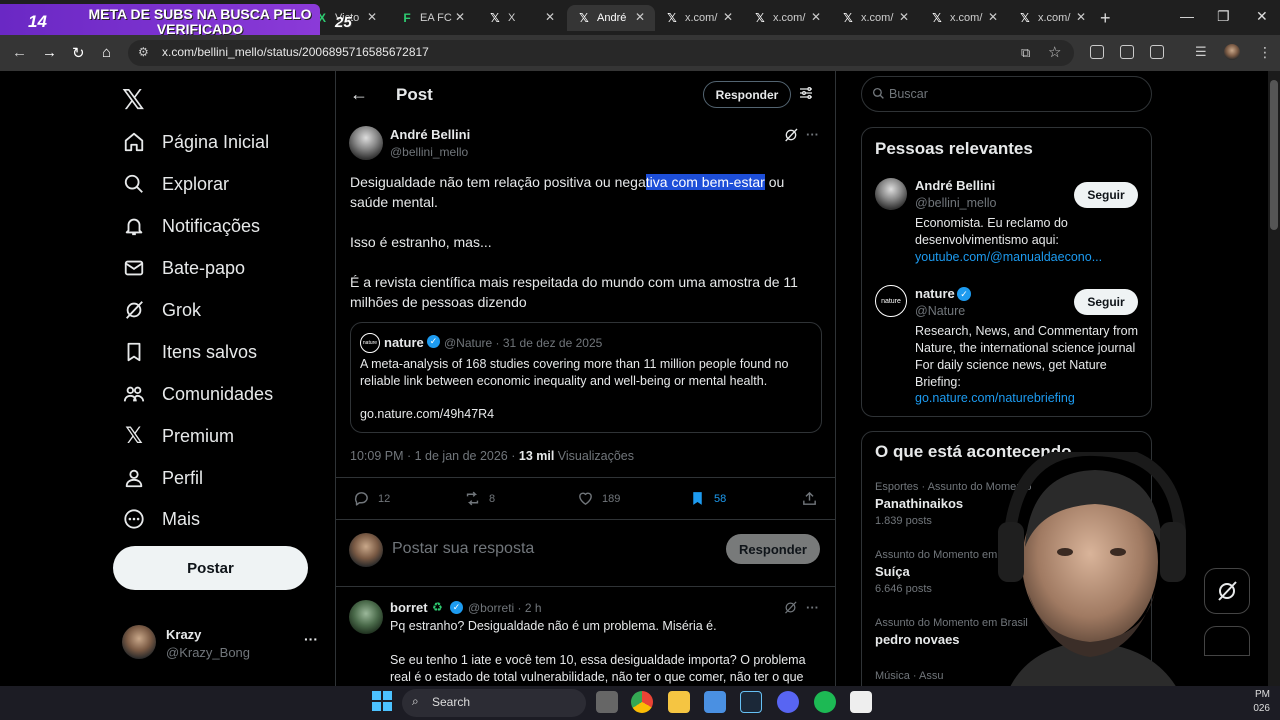 The height and width of the screenshot is (720, 1280). Describe the element at coordinates (479, 498) in the screenshot. I see `retweet-stat: 8` at that location.